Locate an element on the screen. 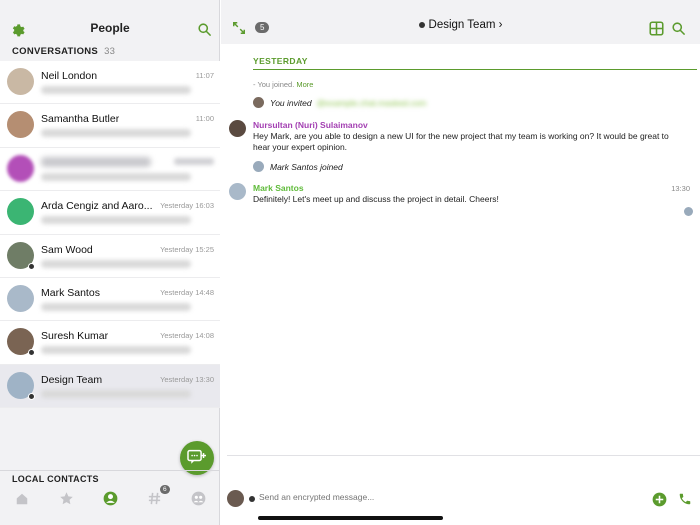 This screenshot has height=525, width=700. conversation-name is located at coordinates (96, 161).